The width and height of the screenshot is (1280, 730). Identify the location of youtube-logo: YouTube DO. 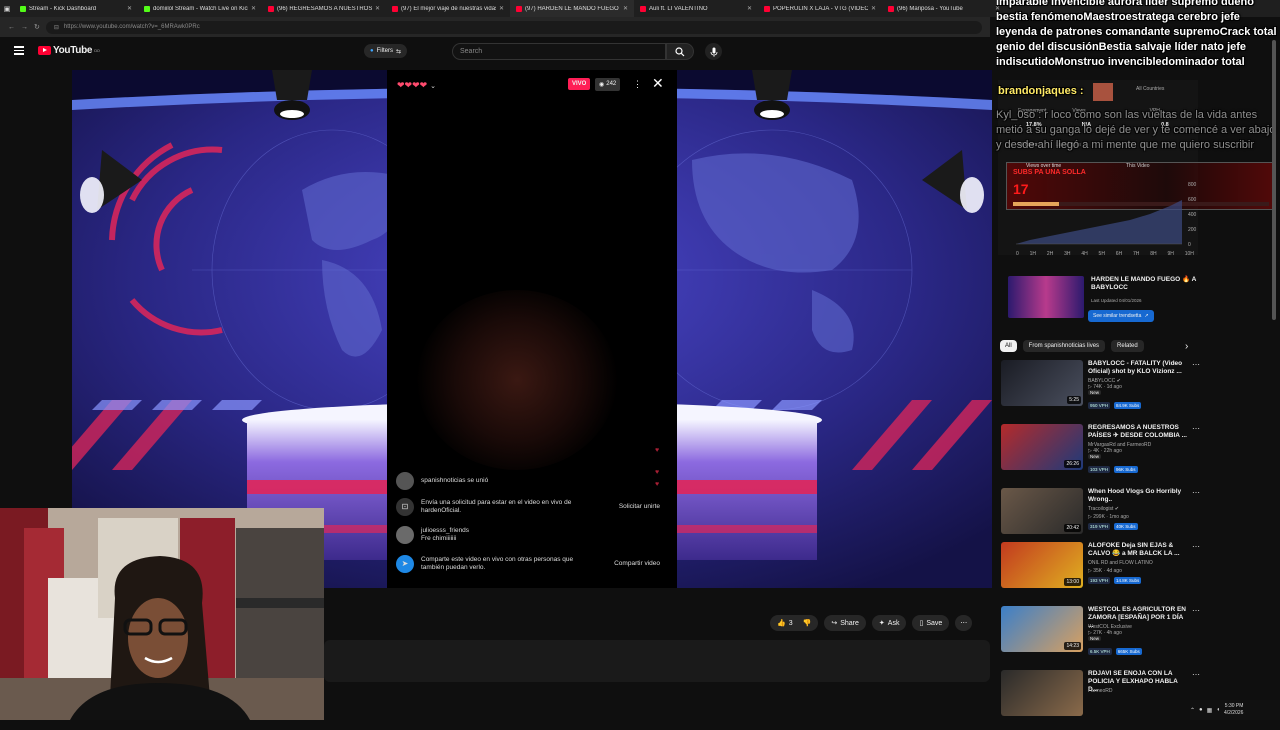
(69, 50).